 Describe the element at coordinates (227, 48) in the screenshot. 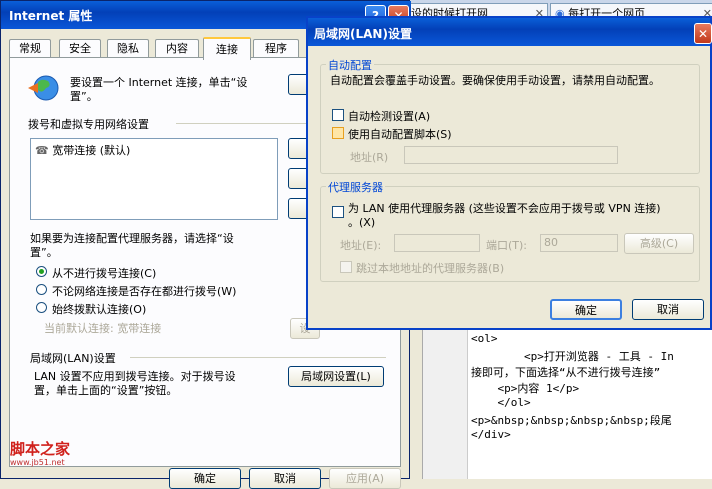

I see `tab-connections: 连接` at that location.